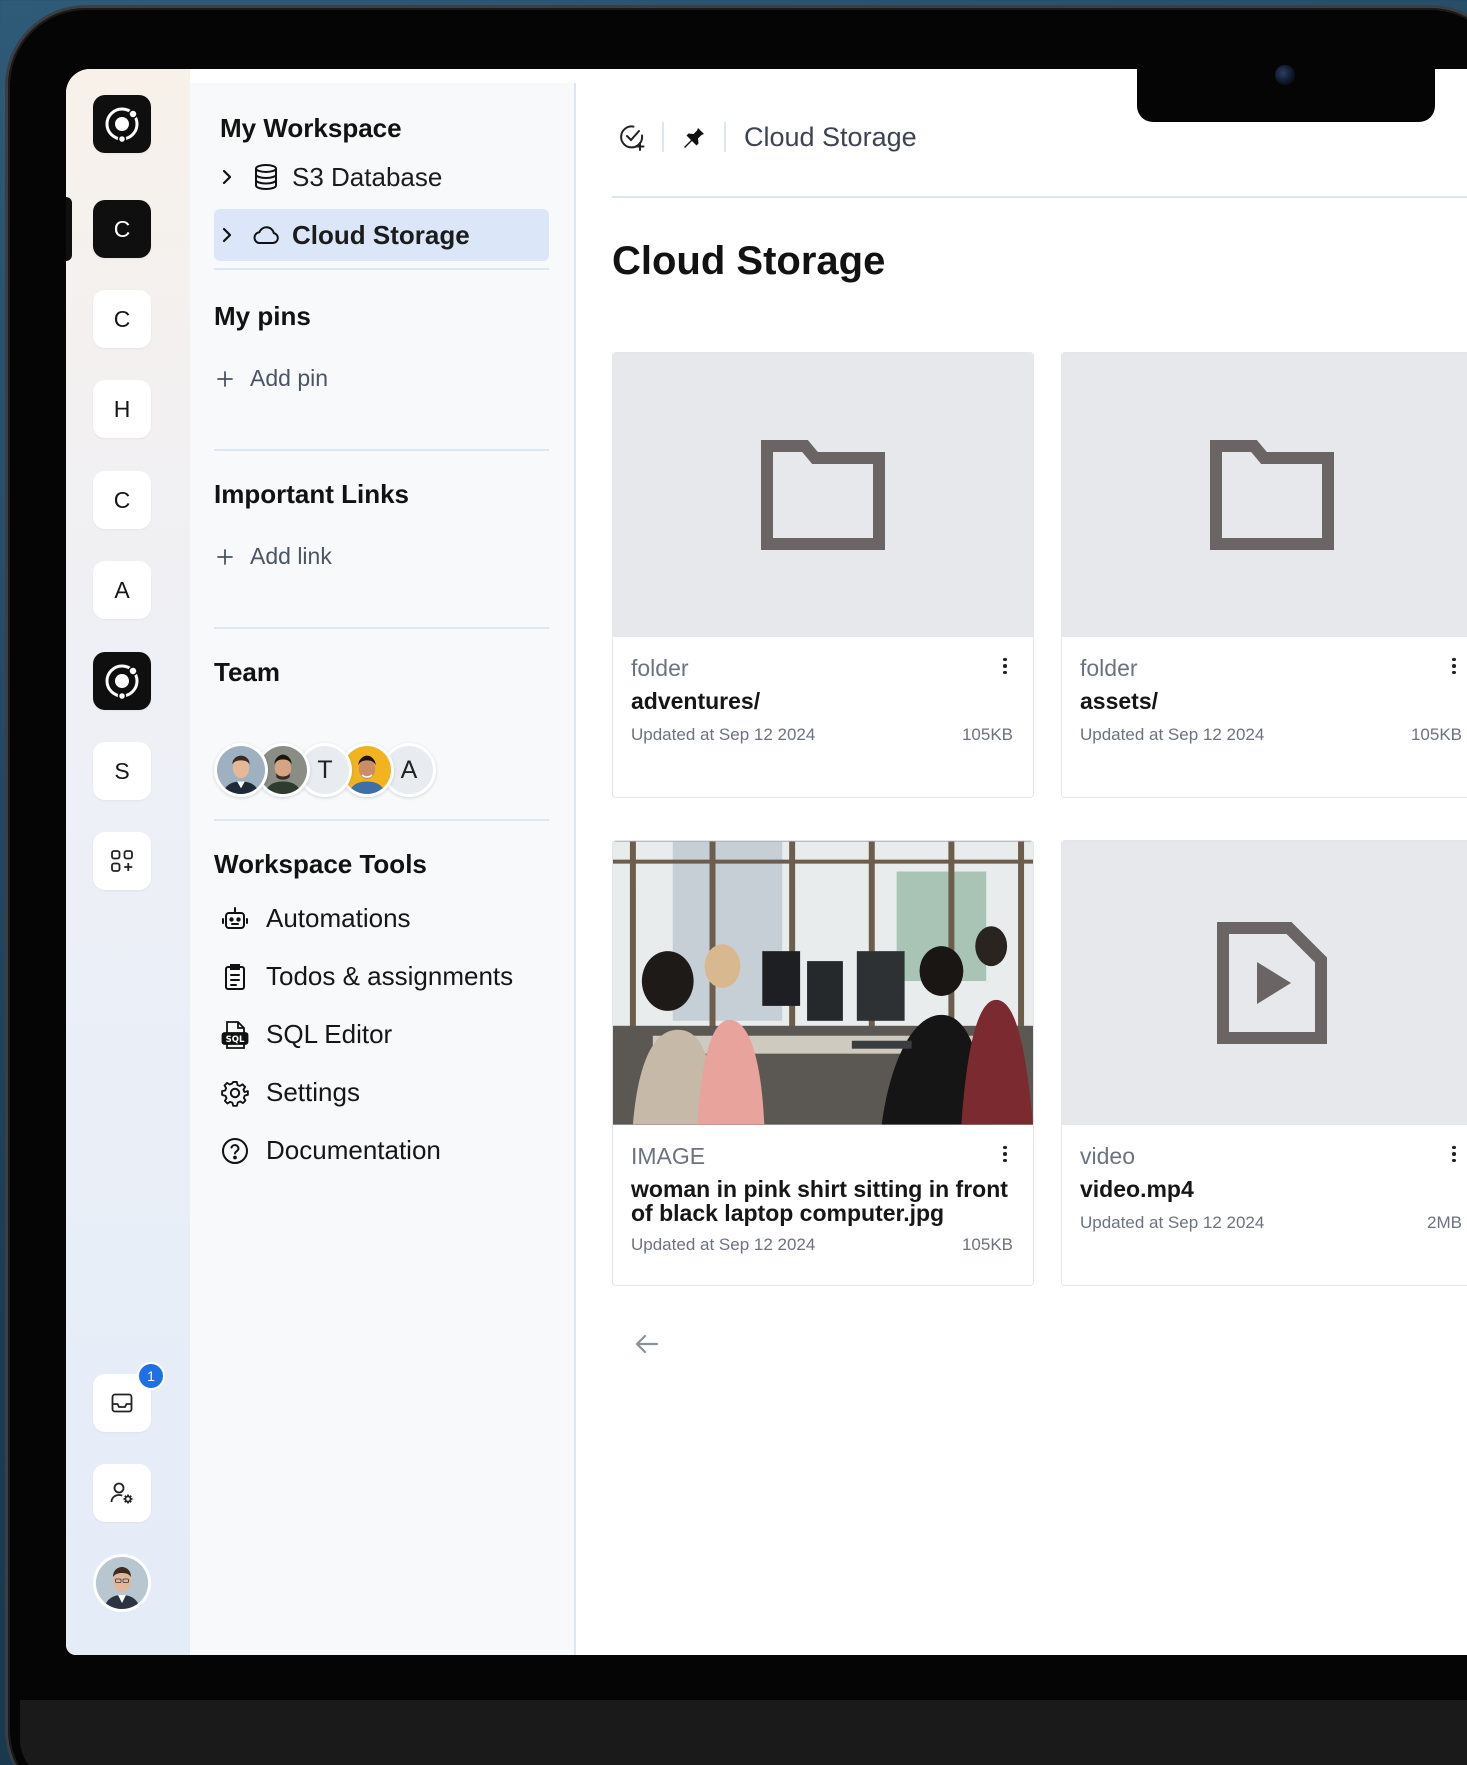  What do you see at coordinates (274, 556) in the screenshot?
I see `add-link-button: Add link` at bounding box center [274, 556].